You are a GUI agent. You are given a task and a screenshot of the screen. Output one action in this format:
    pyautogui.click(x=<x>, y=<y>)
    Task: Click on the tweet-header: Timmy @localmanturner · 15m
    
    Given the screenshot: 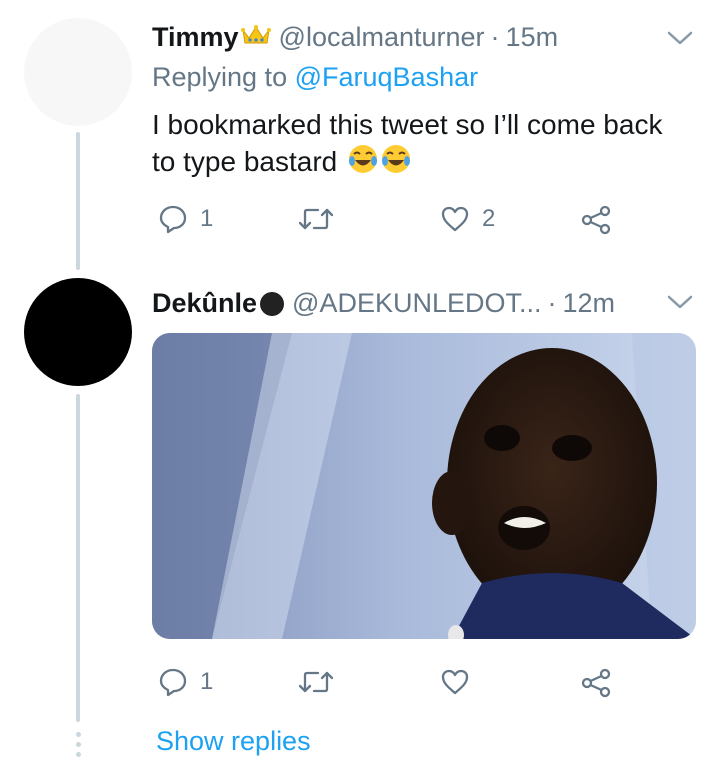 What is the action you would take?
    pyautogui.click(x=355, y=37)
    